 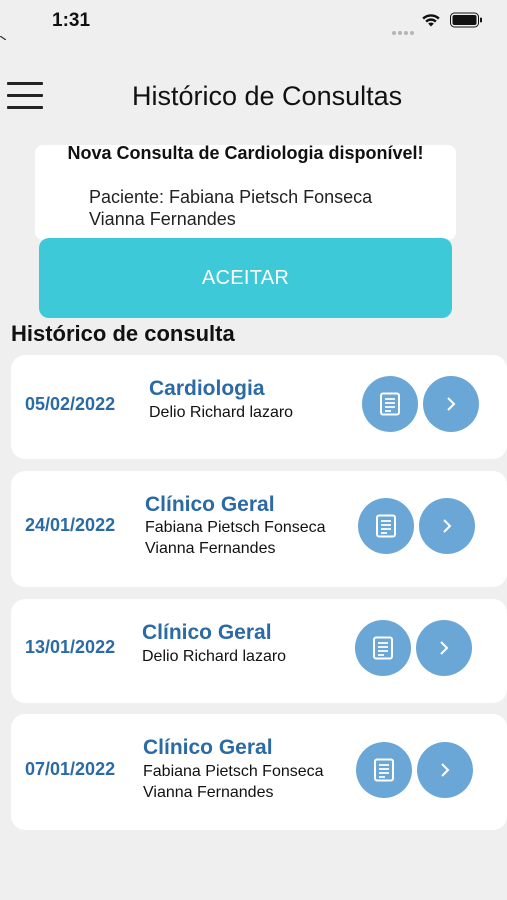 What do you see at coordinates (3, 38) in the screenshot?
I see `back-indicator-icon` at bounding box center [3, 38].